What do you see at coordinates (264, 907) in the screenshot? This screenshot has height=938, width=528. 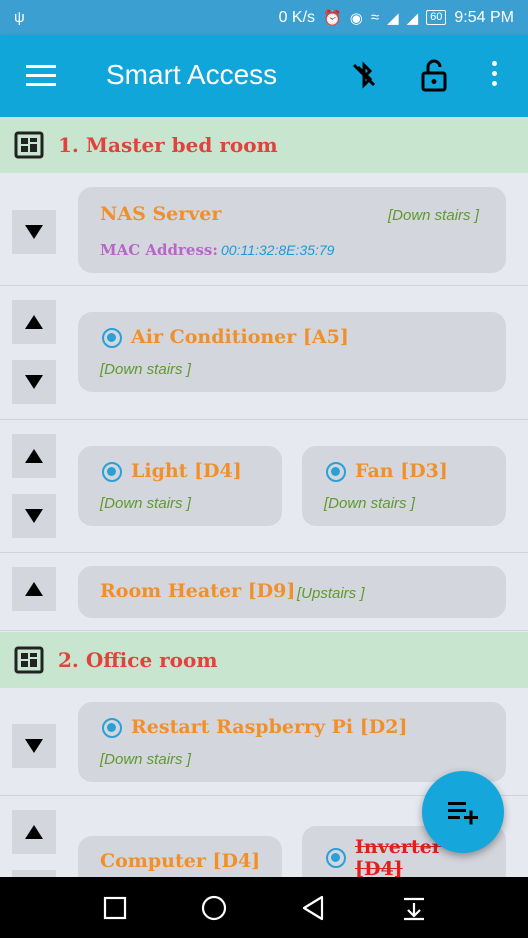 I see `system-nav-bar` at bounding box center [264, 907].